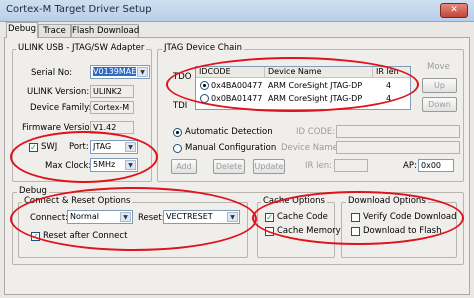 This screenshot has height=298, width=474. What do you see at coordinates (58, 92) in the screenshot?
I see `ulink-version-label: ULINK Version:` at bounding box center [58, 92].